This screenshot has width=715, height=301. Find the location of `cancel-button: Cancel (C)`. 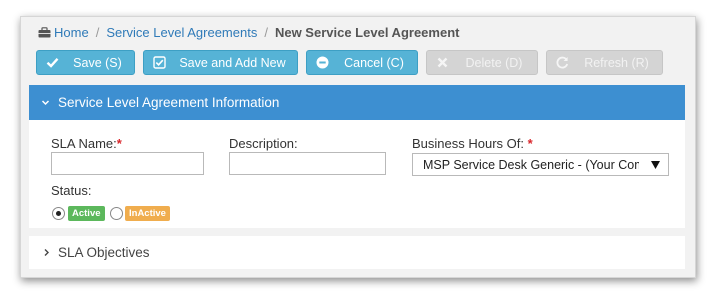

cancel-button: Cancel (C) is located at coordinates (362, 62).